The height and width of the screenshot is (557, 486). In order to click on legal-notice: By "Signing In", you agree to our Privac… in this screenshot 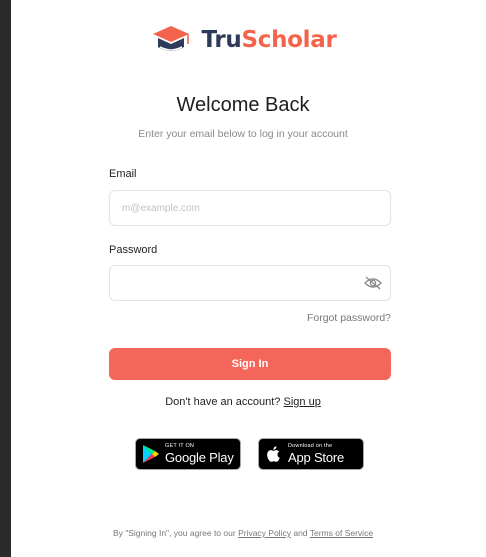, I will do `click(243, 533)`.